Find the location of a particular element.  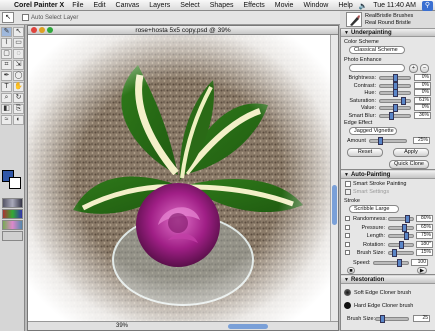

auto-select-layer-checkbox is located at coordinates (25, 17).